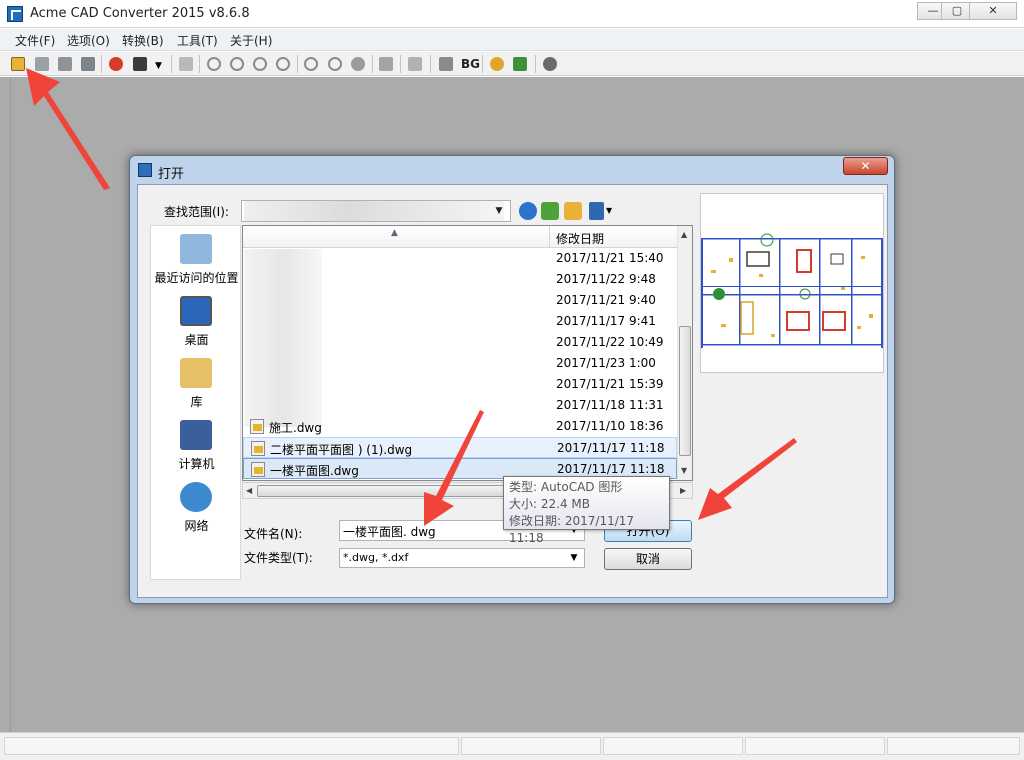  I want to click on file-name-label: 文件名(N):, so click(273, 534).